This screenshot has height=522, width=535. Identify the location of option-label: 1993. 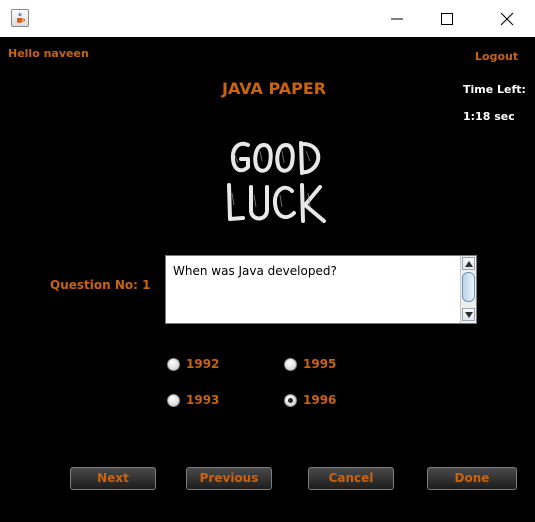
(203, 400).